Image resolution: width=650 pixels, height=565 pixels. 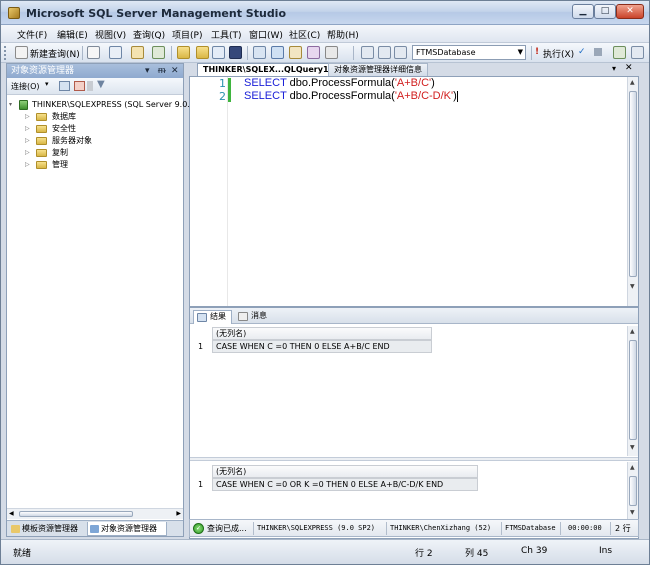 What do you see at coordinates (25, 86) in the screenshot?
I see `connect-button: 连接(O)` at bounding box center [25, 86].